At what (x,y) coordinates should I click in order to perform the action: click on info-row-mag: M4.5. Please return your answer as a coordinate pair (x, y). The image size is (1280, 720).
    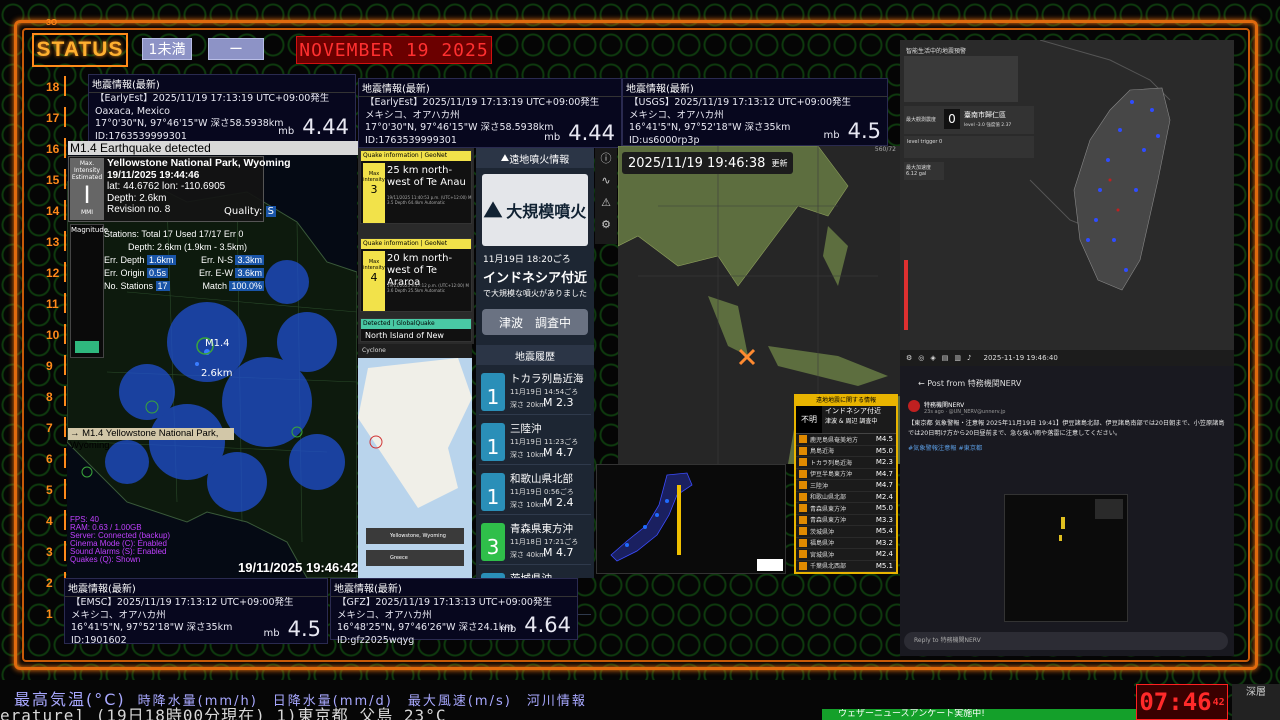
    Looking at the image, I should click on (884, 439).